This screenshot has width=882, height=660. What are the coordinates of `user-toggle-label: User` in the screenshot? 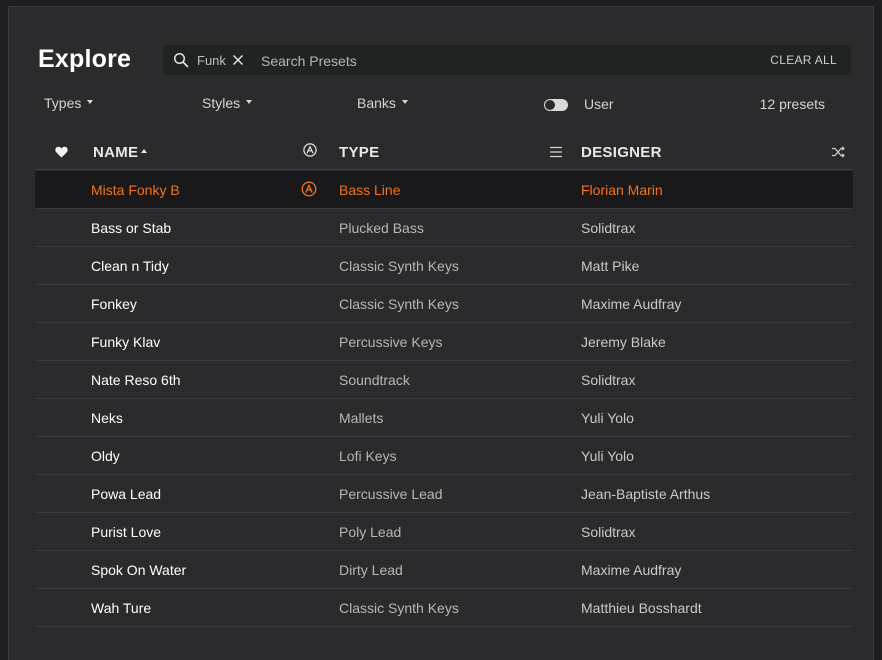 It's located at (599, 104).